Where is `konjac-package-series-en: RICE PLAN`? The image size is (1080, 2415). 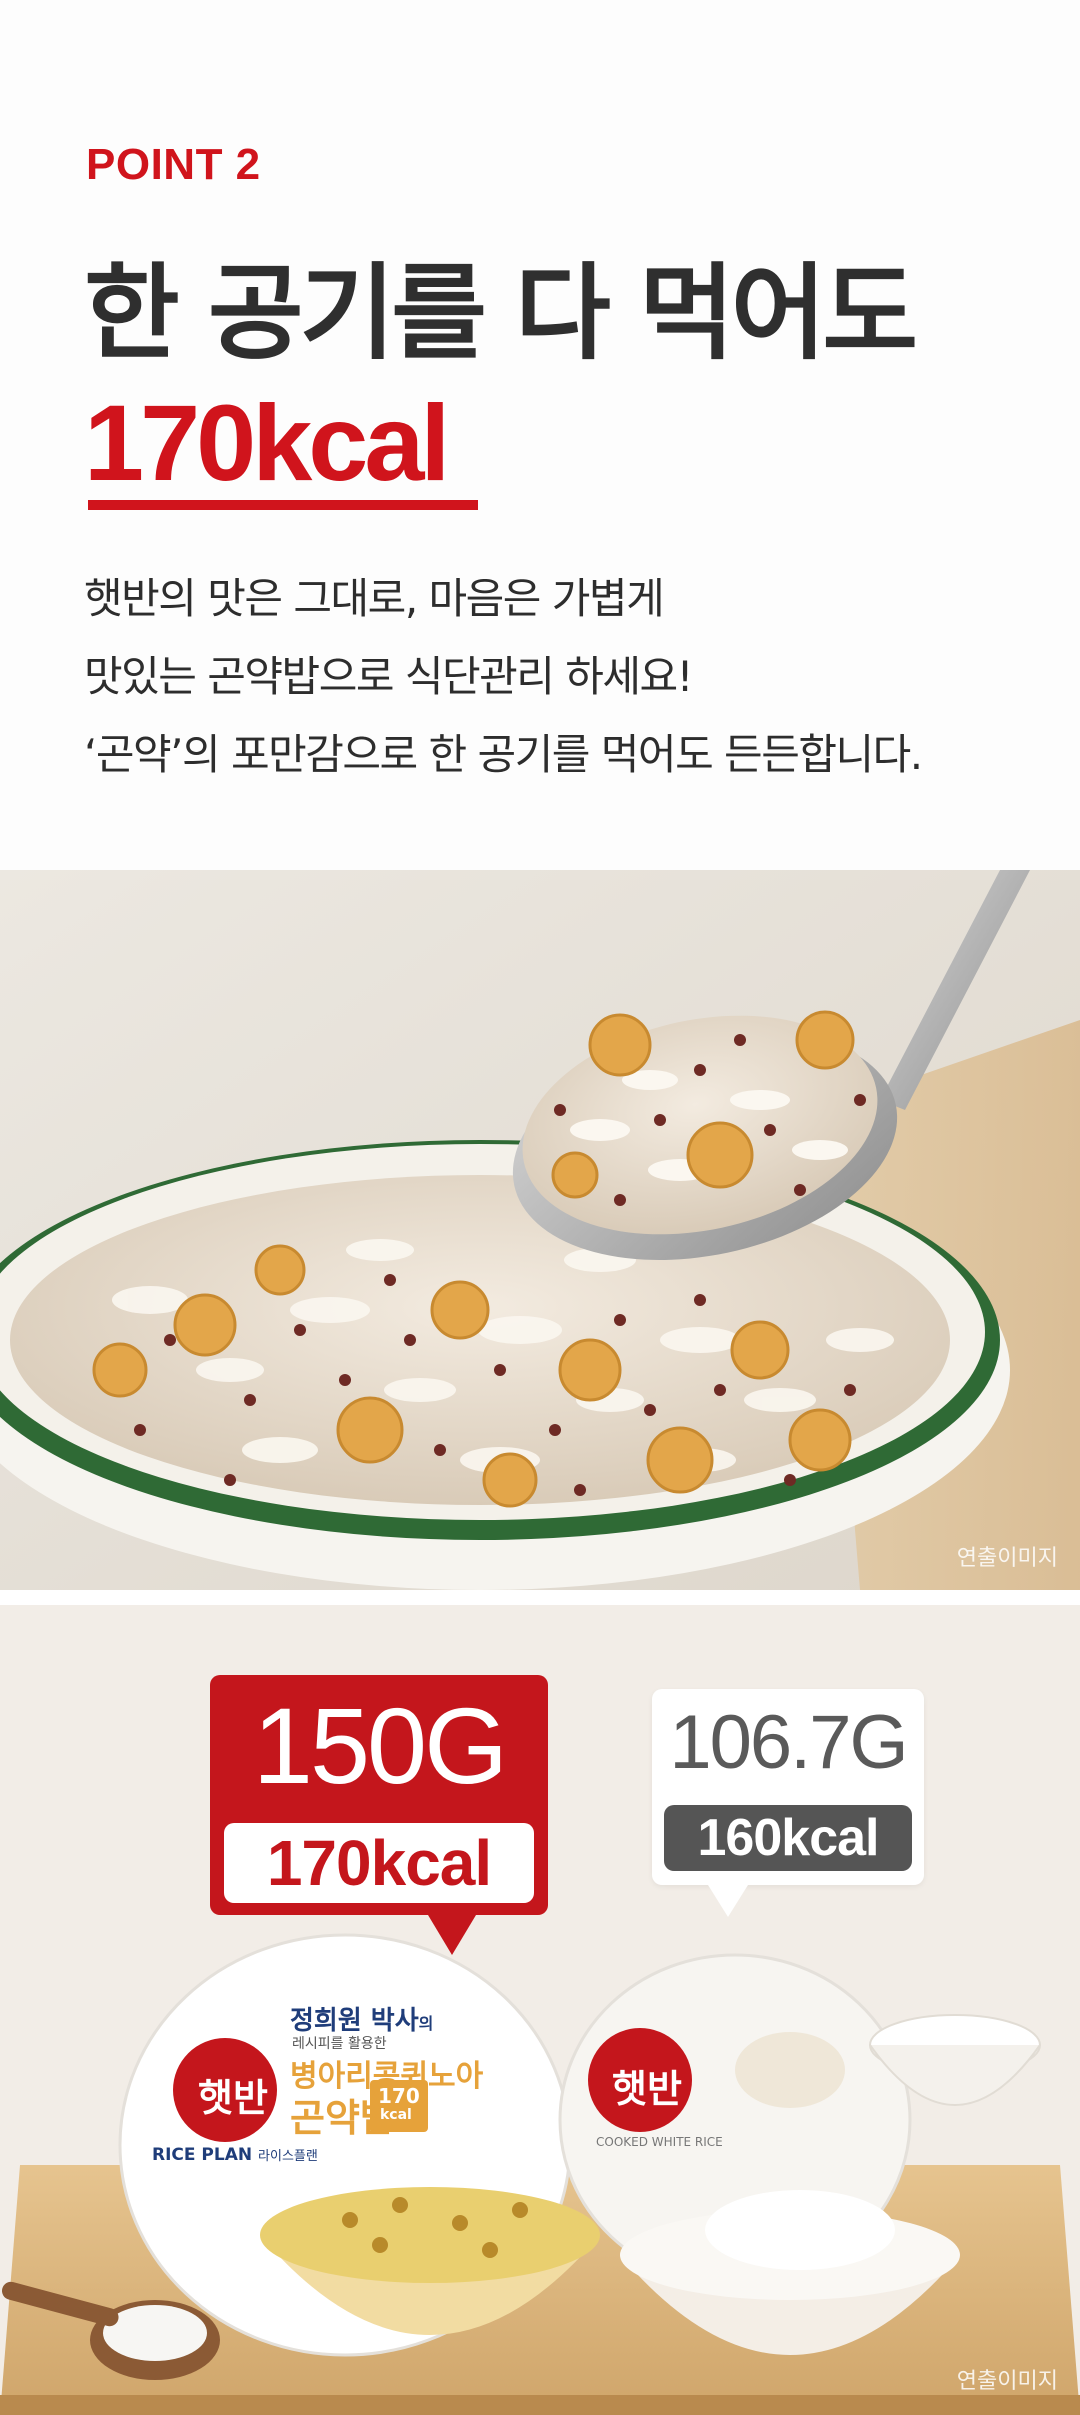 konjac-package-series-en: RICE PLAN is located at coordinates (202, 2155).